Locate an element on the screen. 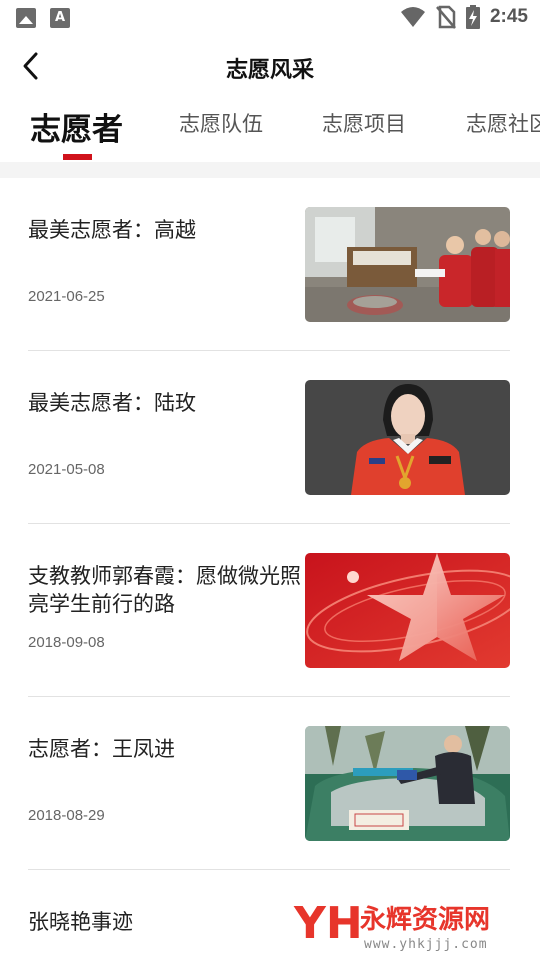 Image resolution: width=540 pixels, height=960 pixels. watermark-logo: YH 永辉资源网 www.yhkjjj.com is located at coordinates (407, 926).